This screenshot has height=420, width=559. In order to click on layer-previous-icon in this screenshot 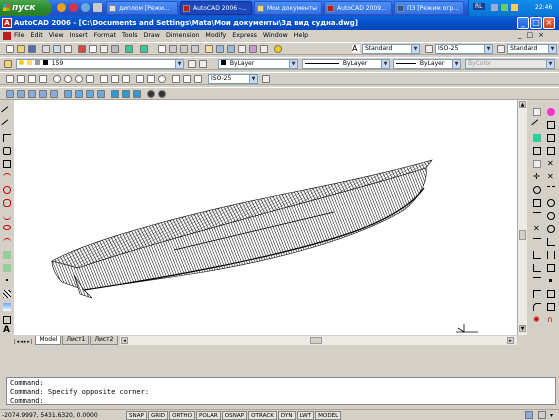, I will do `click(203, 64)`.